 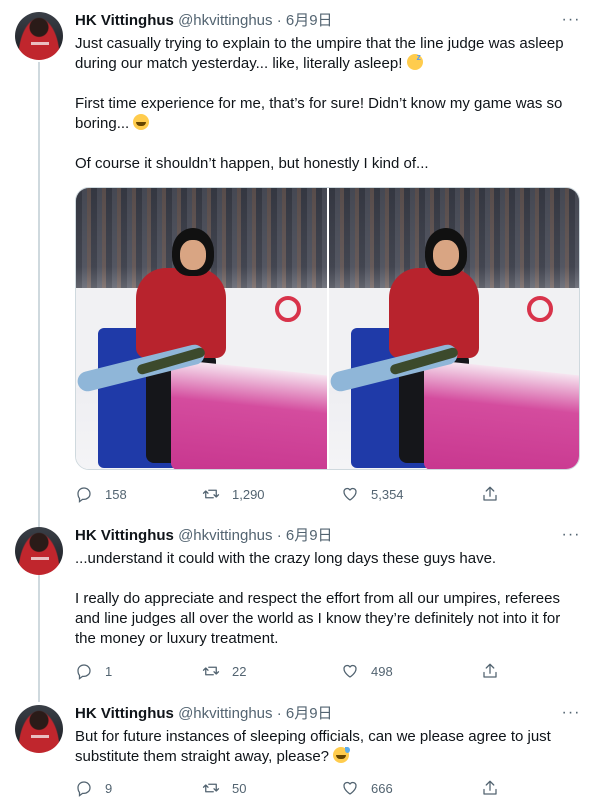 What do you see at coordinates (327, 494) in the screenshot?
I see `tweet-actions: 158 1,290 5,354` at bounding box center [327, 494].